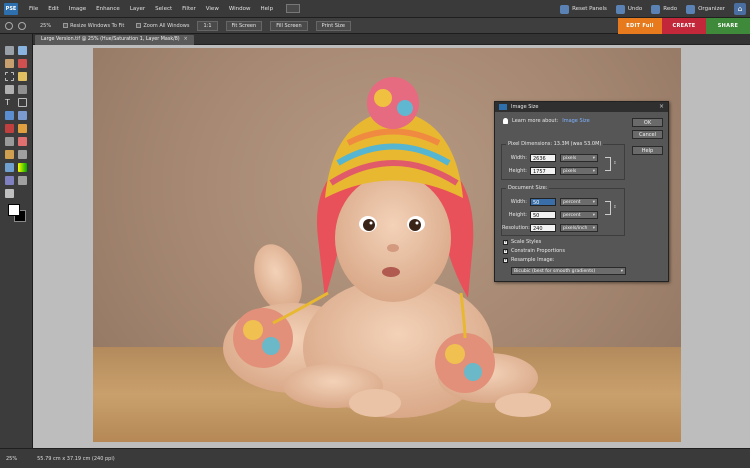 This screenshot has width=750, height=468. Describe the element at coordinates (579, 158) in the screenshot. I see `pixel-width-unit-select: pixels` at that location.